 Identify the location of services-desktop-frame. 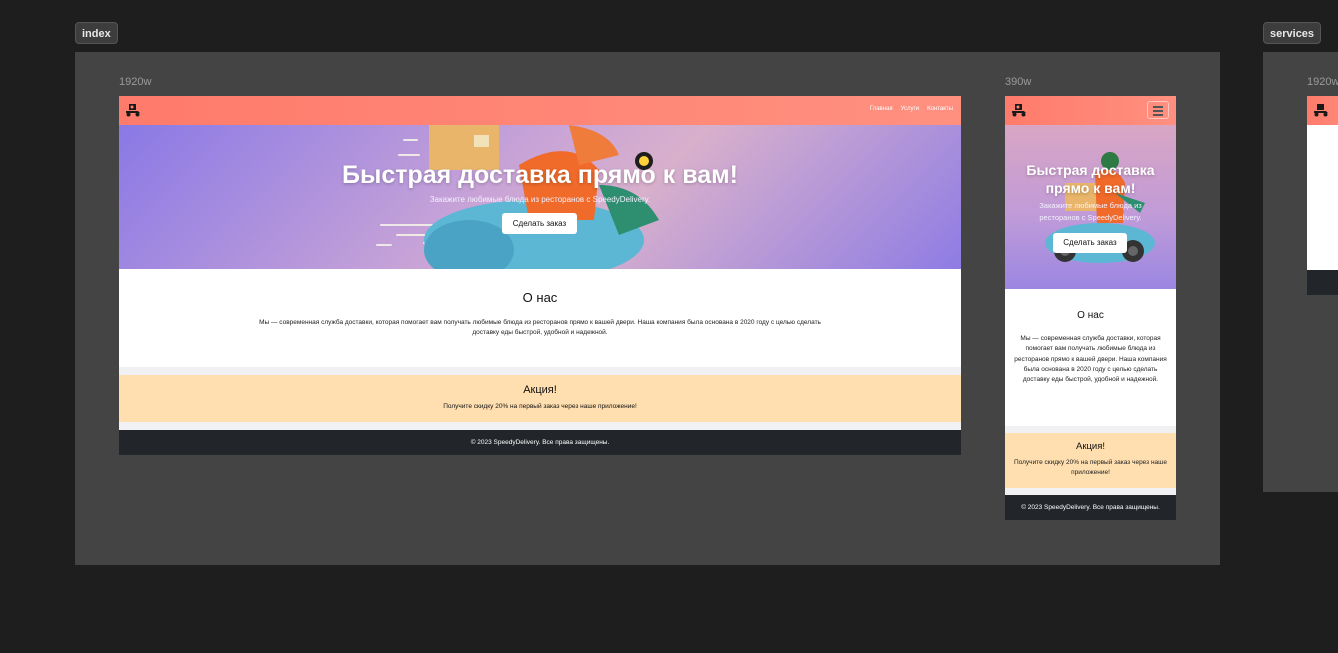
(1322, 195).